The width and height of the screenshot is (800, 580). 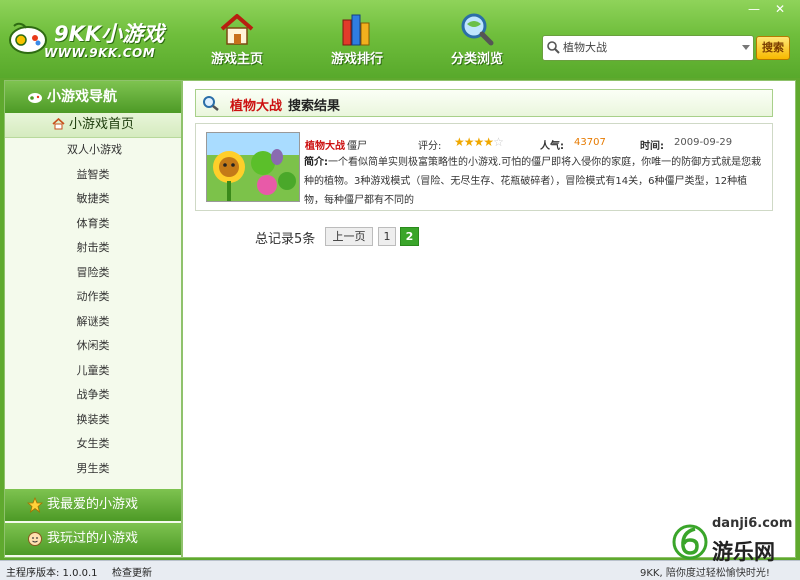 What do you see at coordinates (349, 236) in the screenshot?
I see `prev-page-button: 上一页` at bounding box center [349, 236].